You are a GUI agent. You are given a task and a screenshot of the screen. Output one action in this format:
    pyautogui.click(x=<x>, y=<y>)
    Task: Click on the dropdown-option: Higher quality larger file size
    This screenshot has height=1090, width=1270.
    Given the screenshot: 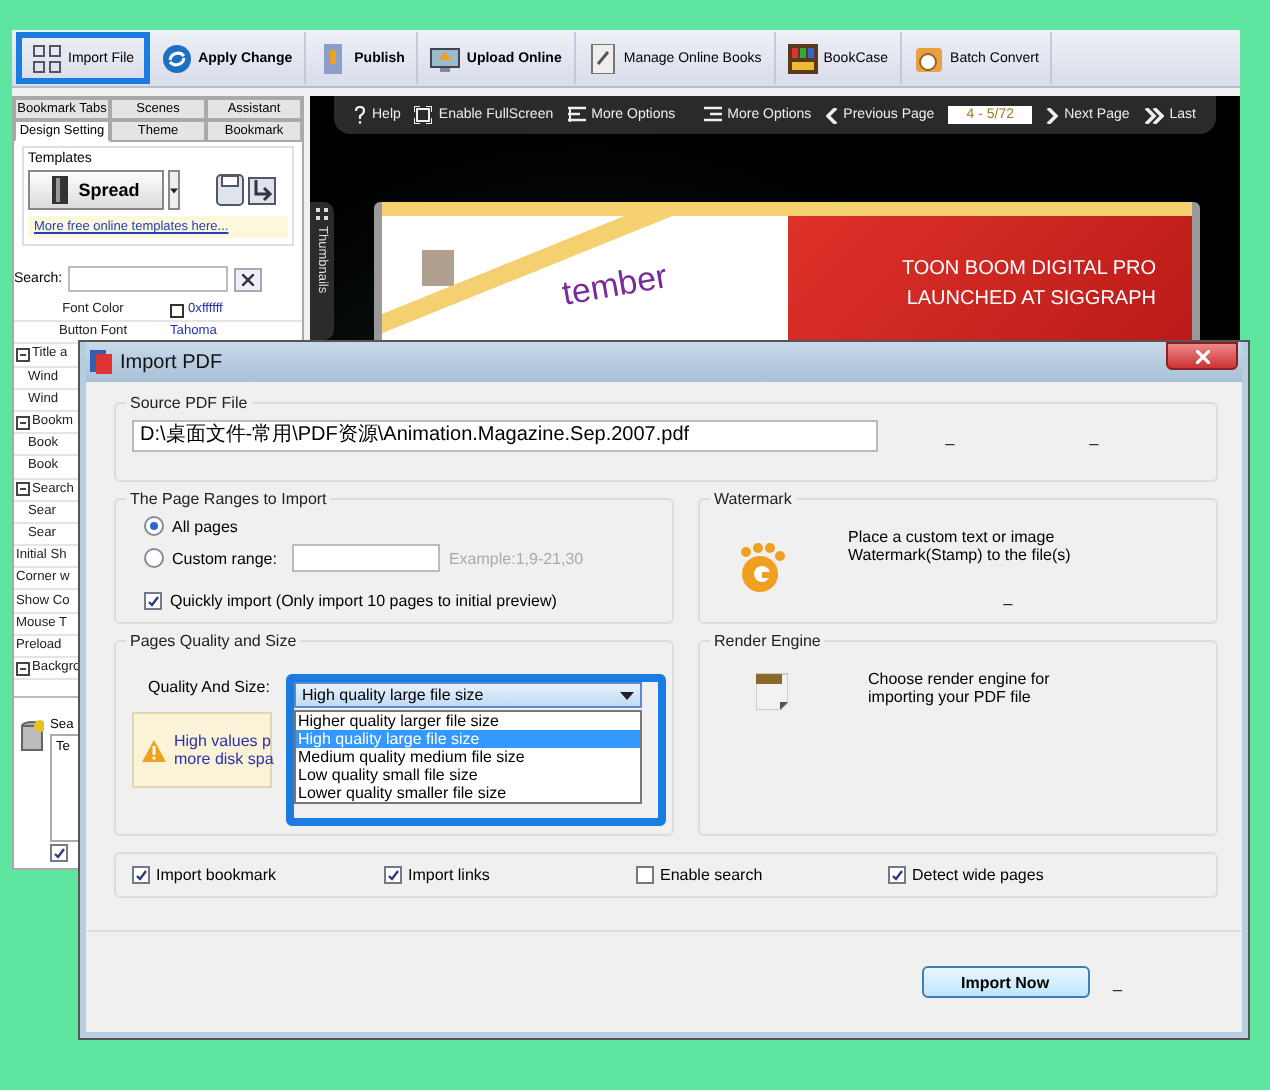 What is the action you would take?
    pyautogui.click(x=468, y=721)
    